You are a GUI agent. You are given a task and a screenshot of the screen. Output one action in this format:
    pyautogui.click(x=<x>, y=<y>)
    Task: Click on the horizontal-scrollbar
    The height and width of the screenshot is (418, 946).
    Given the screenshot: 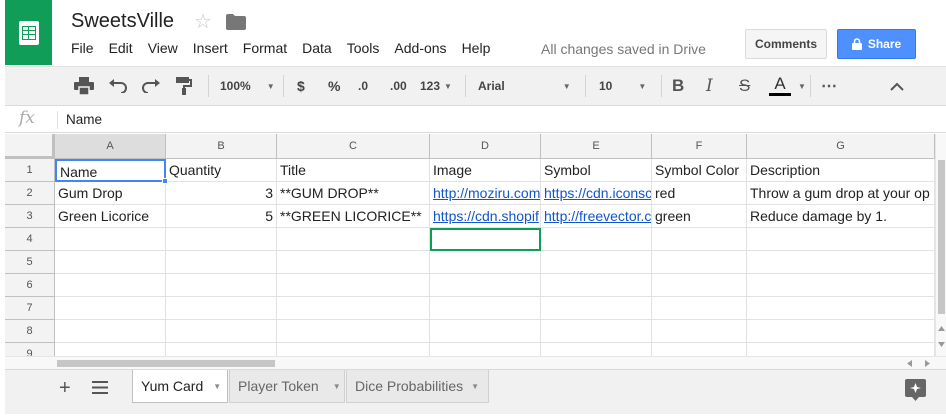 What is the action you would take?
    pyautogui.click(x=475, y=362)
    